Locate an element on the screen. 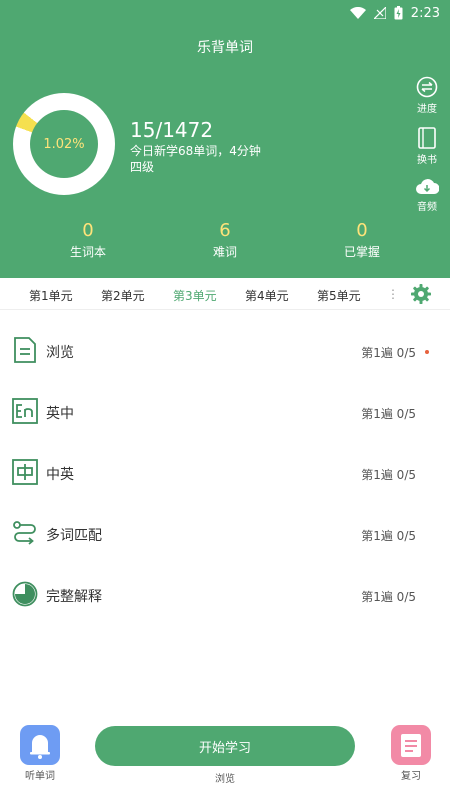 This screenshot has width=450, height=800. mode-en-zh-progress: 第1遍 0/5 is located at coordinates (388, 414).